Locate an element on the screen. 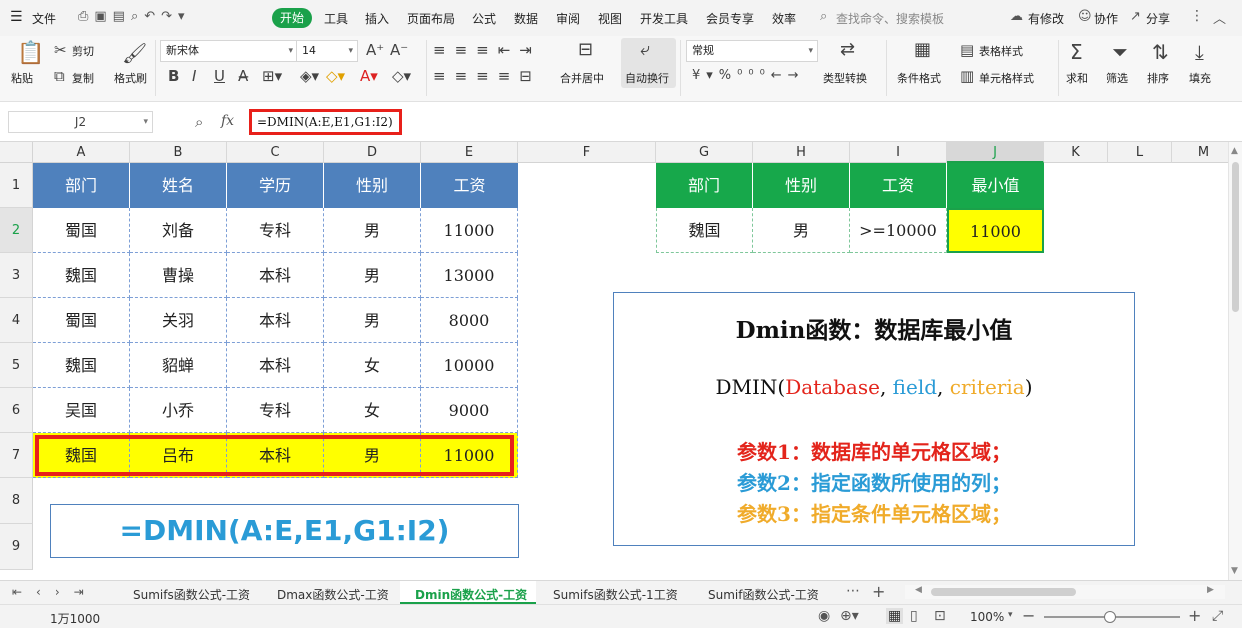 Image resolution: width=1242 pixels, height=628 pixels. italic-icon: I is located at coordinates (194, 76).